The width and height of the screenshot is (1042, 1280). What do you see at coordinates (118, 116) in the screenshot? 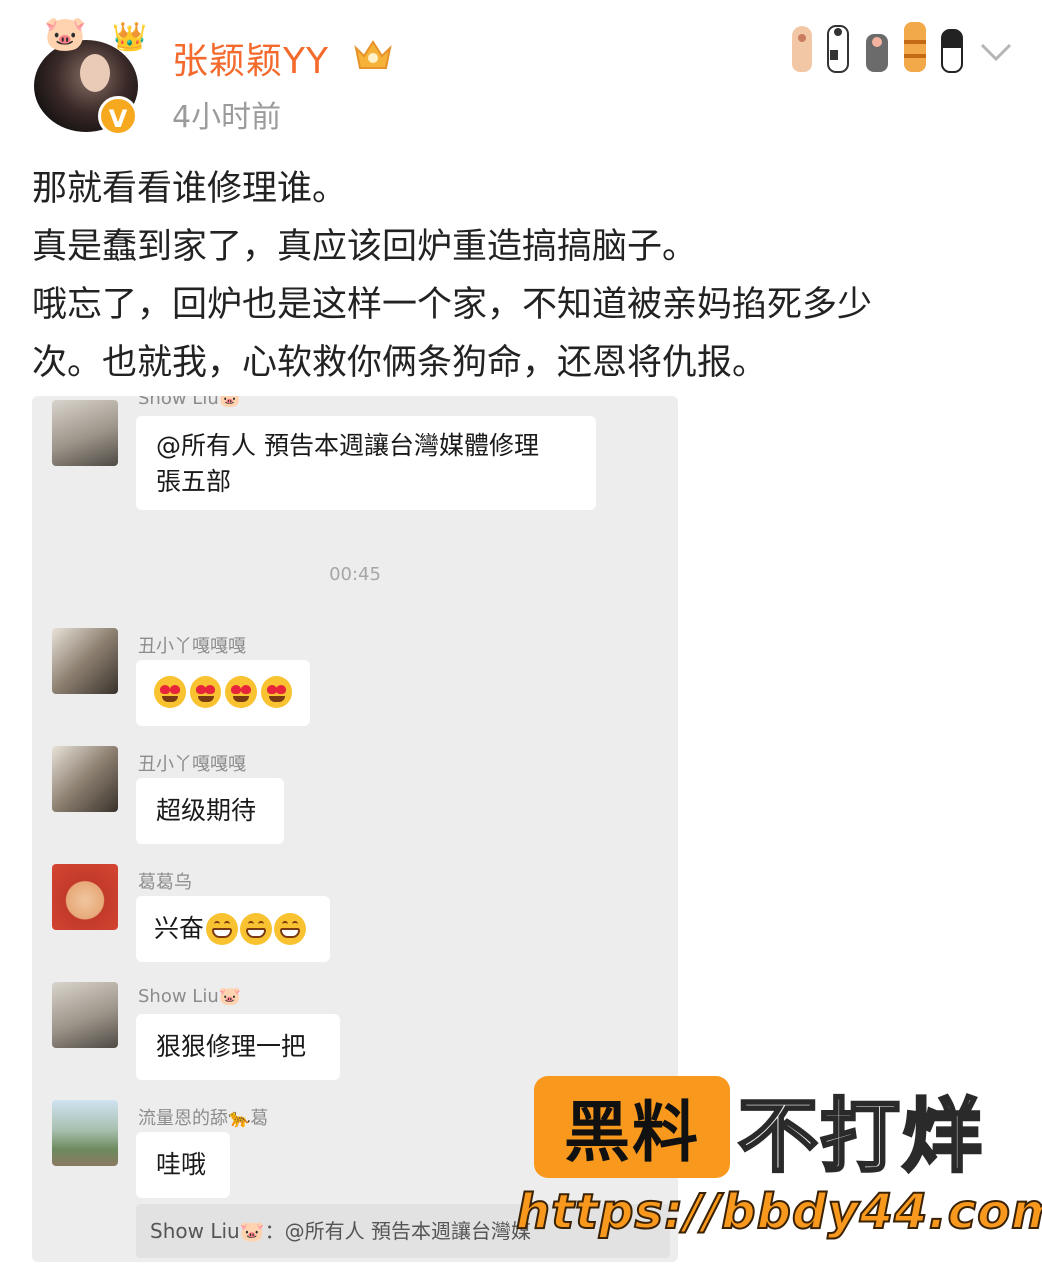
I see `verified-badge-icon: V` at bounding box center [118, 116].